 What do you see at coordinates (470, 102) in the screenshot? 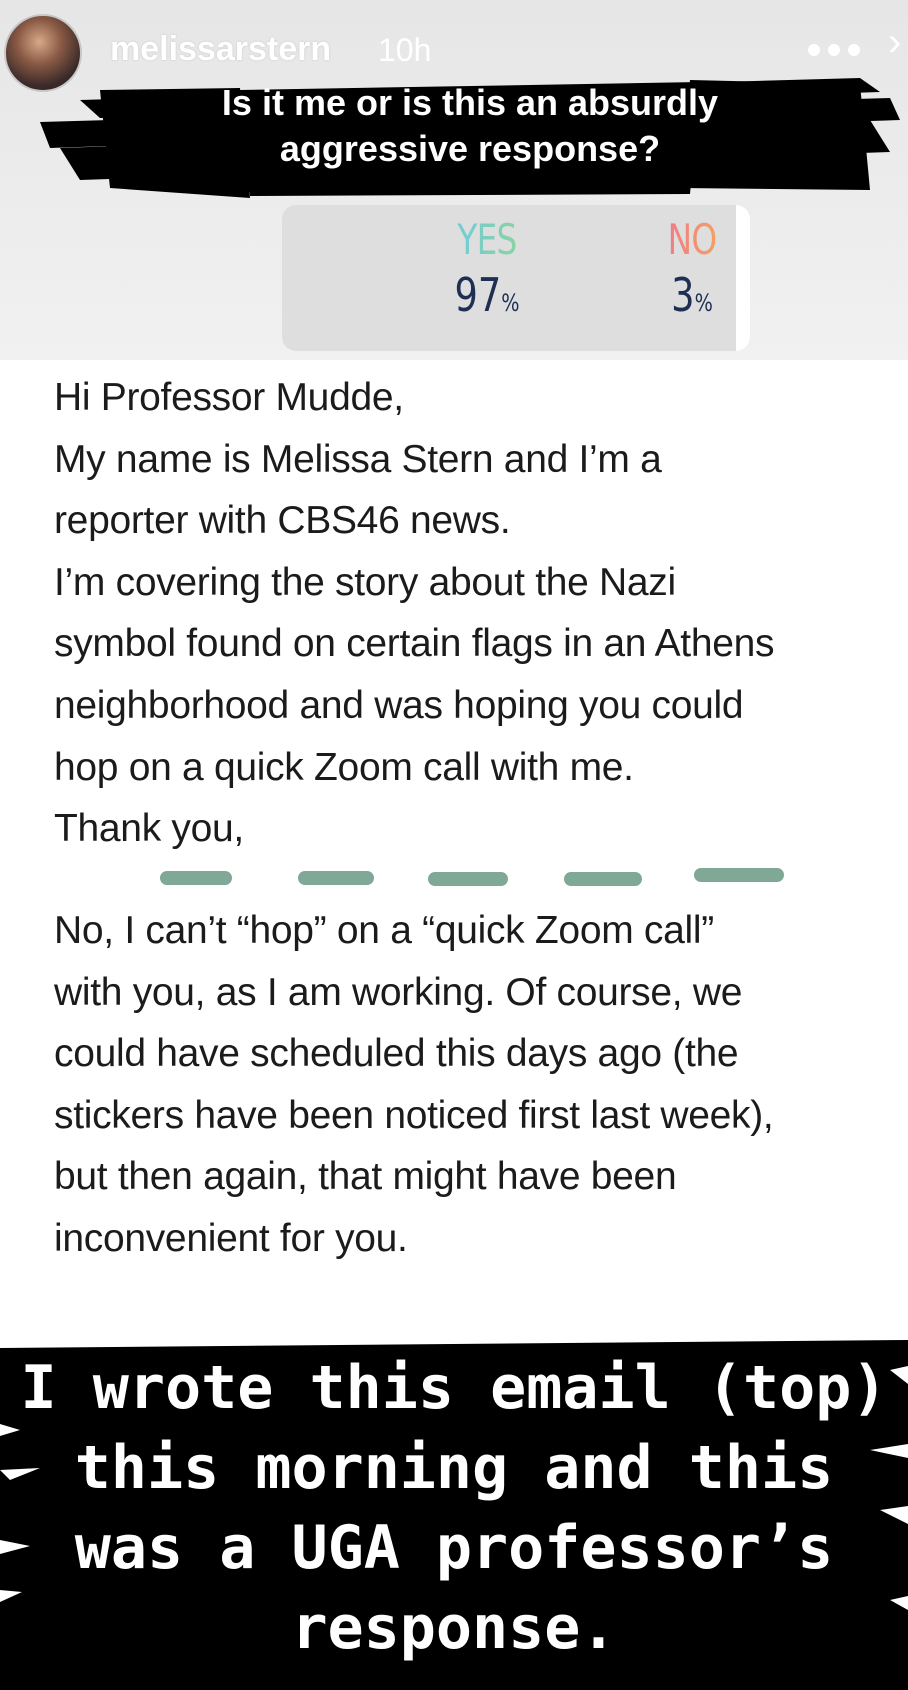
I see `question-line: Is it me or is this an absurdly` at bounding box center [470, 102].